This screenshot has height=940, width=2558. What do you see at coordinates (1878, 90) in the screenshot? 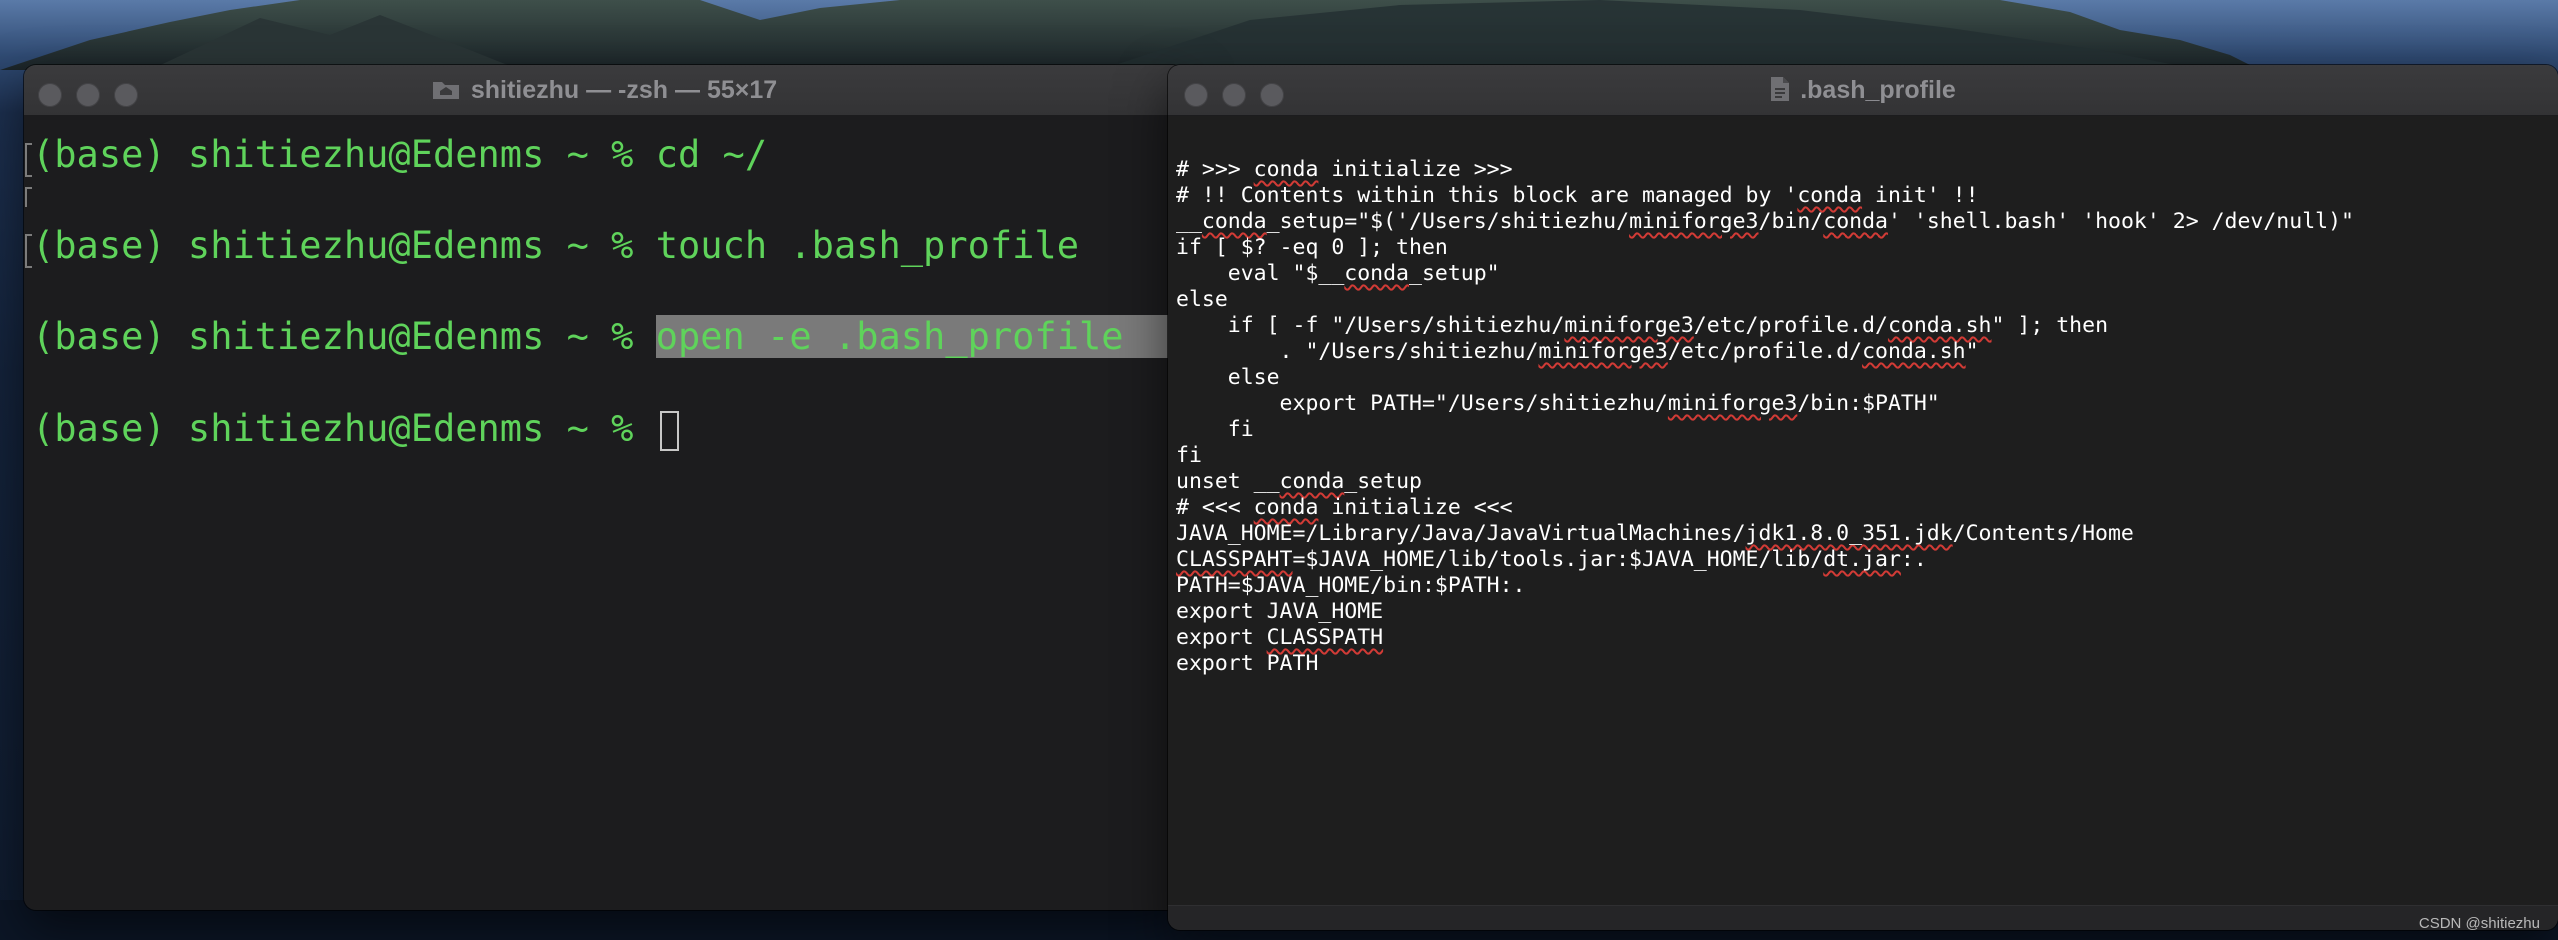
I see `editor-title-text: .bash_profile` at bounding box center [1878, 90].